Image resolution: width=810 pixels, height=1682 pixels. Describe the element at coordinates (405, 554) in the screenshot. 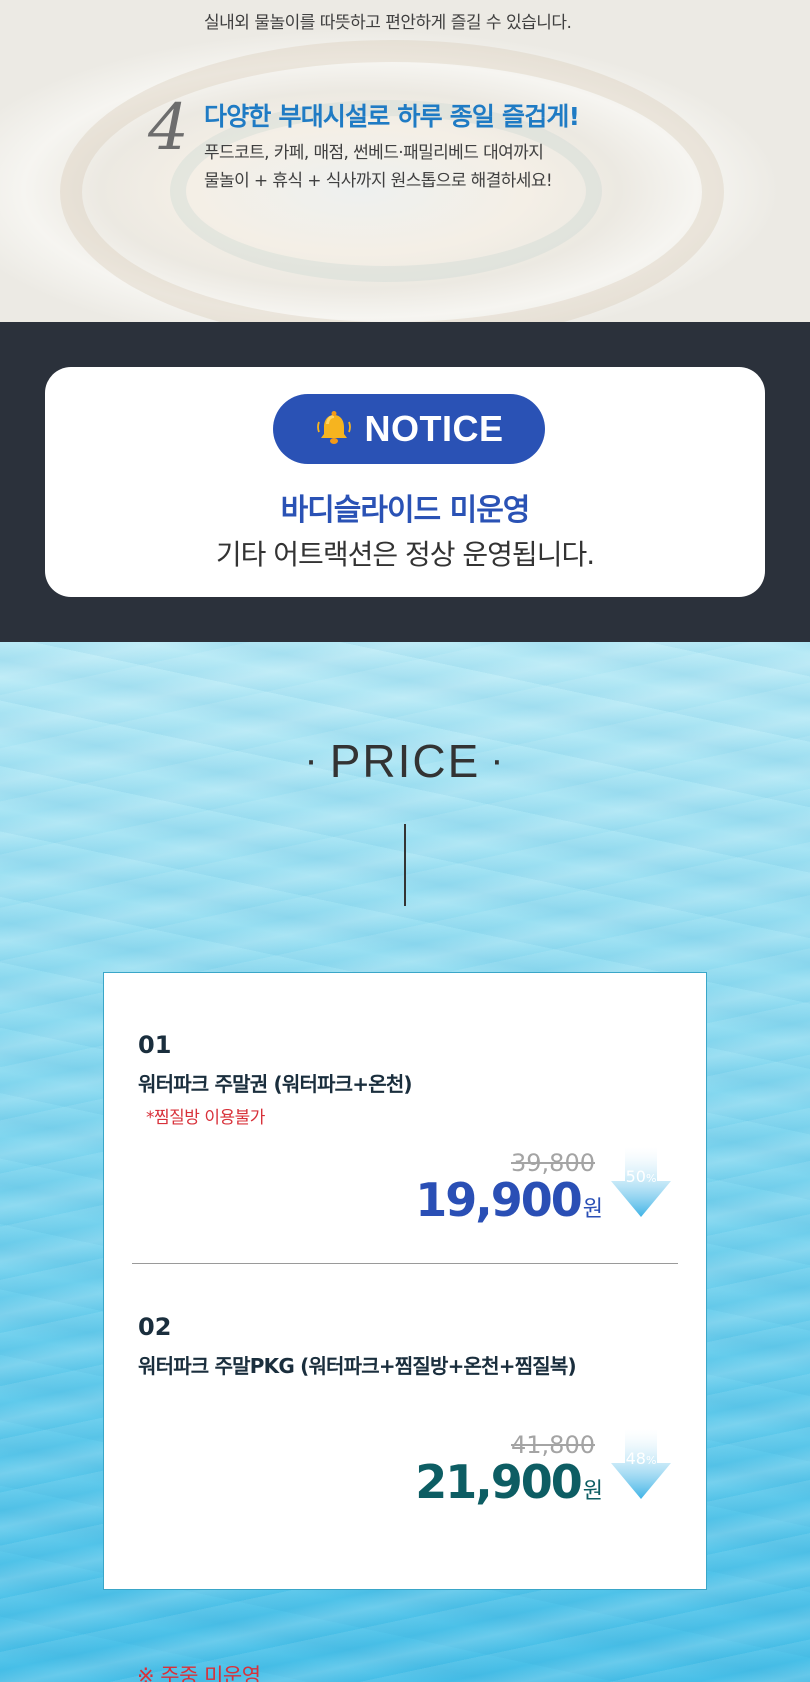

I see `notice-text: 기타 어트랙션은 정상 운영됩니다.` at that location.